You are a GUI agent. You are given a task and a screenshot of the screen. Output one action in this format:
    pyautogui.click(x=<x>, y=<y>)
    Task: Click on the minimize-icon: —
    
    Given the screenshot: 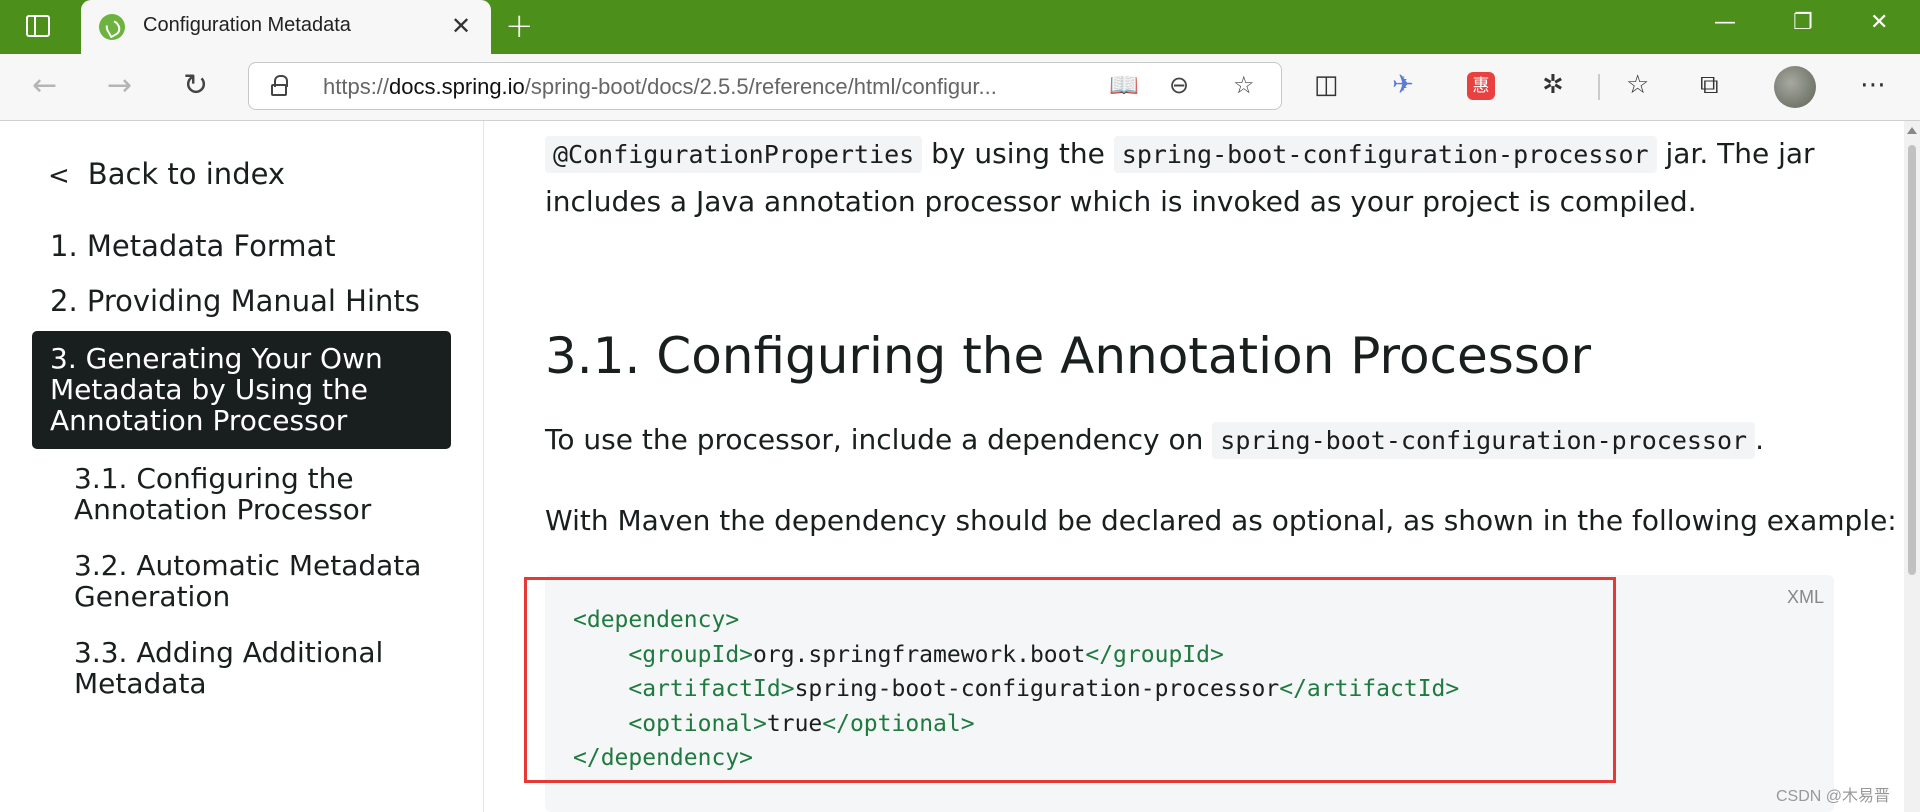 What is the action you would take?
    pyautogui.click(x=1725, y=22)
    